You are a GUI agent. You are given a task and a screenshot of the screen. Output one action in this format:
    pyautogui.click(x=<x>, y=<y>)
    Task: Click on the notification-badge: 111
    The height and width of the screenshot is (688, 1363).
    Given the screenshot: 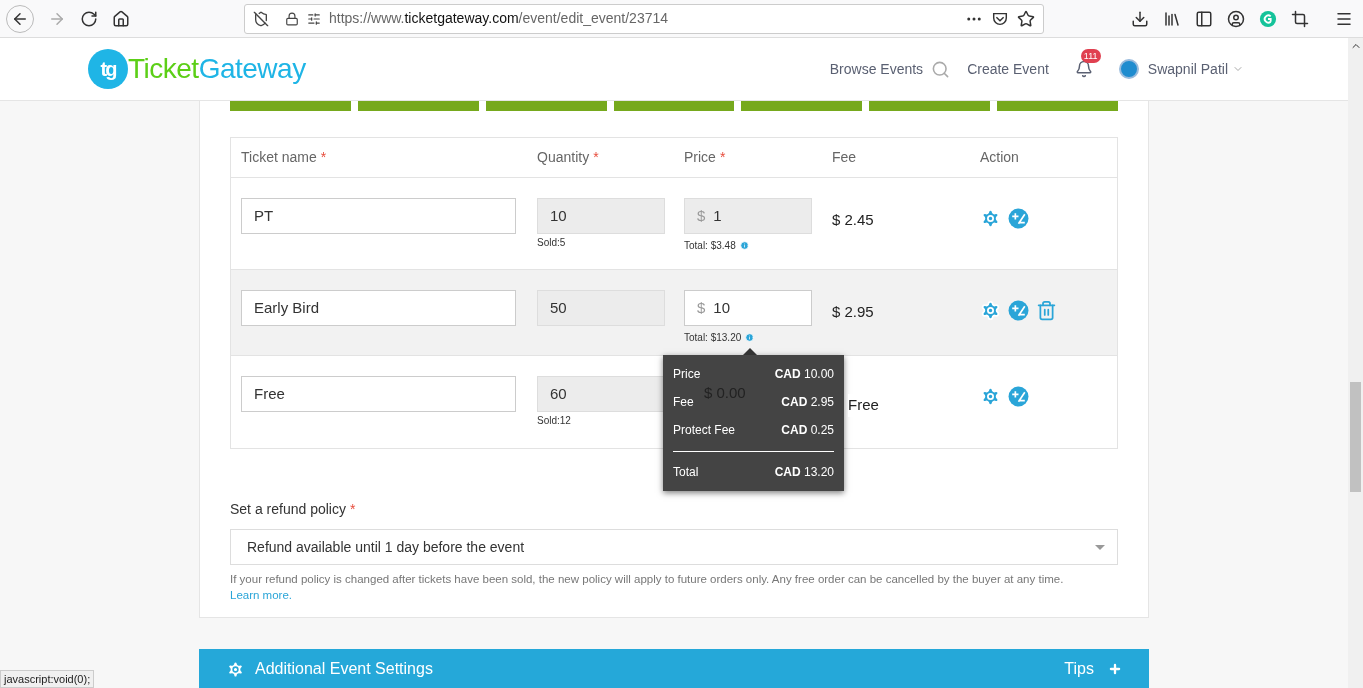 What is the action you would take?
    pyautogui.click(x=1090, y=56)
    